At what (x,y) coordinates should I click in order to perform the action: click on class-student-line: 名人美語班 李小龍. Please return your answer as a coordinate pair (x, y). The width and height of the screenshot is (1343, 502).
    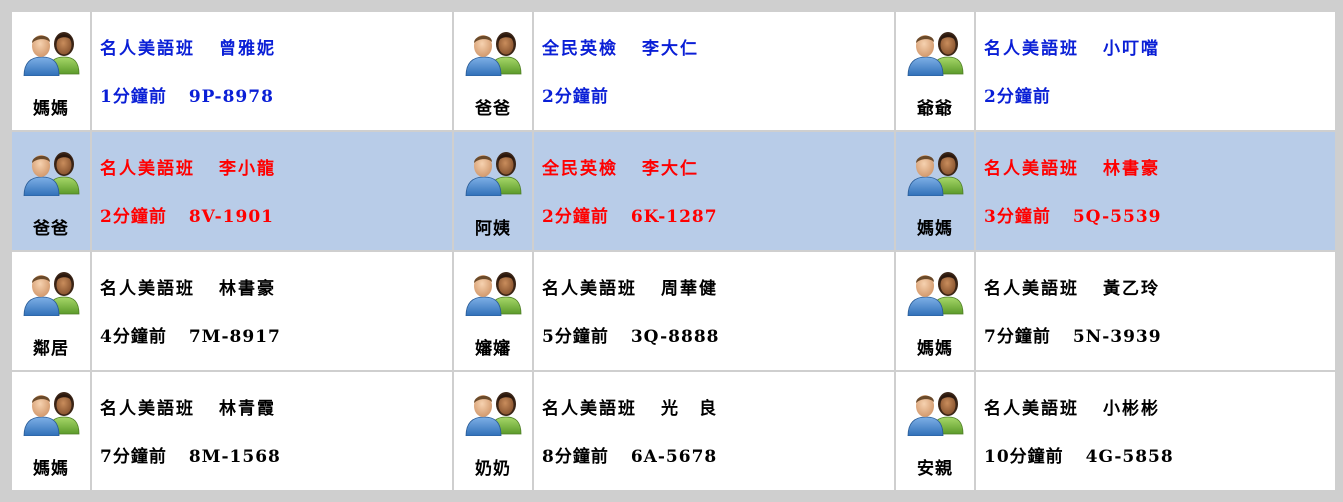
    Looking at the image, I should click on (276, 166).